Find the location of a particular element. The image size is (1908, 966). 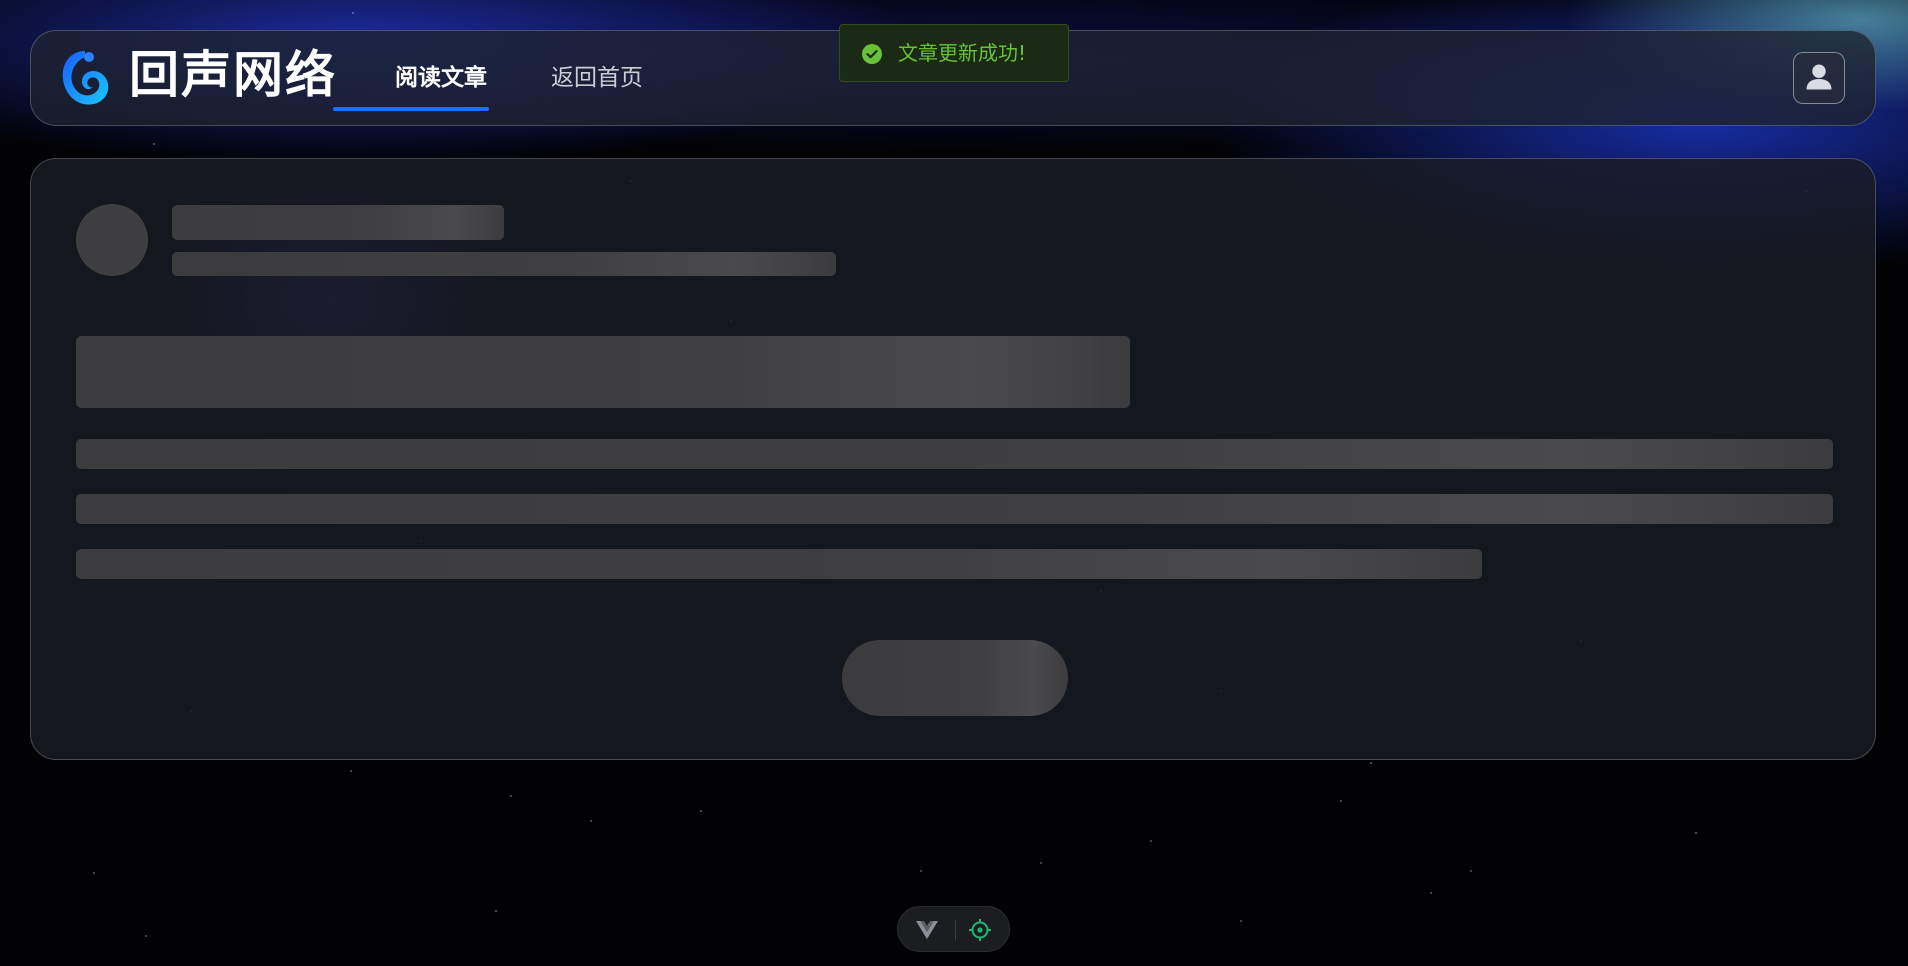

user-icon is located at coordinates (1819, 77).